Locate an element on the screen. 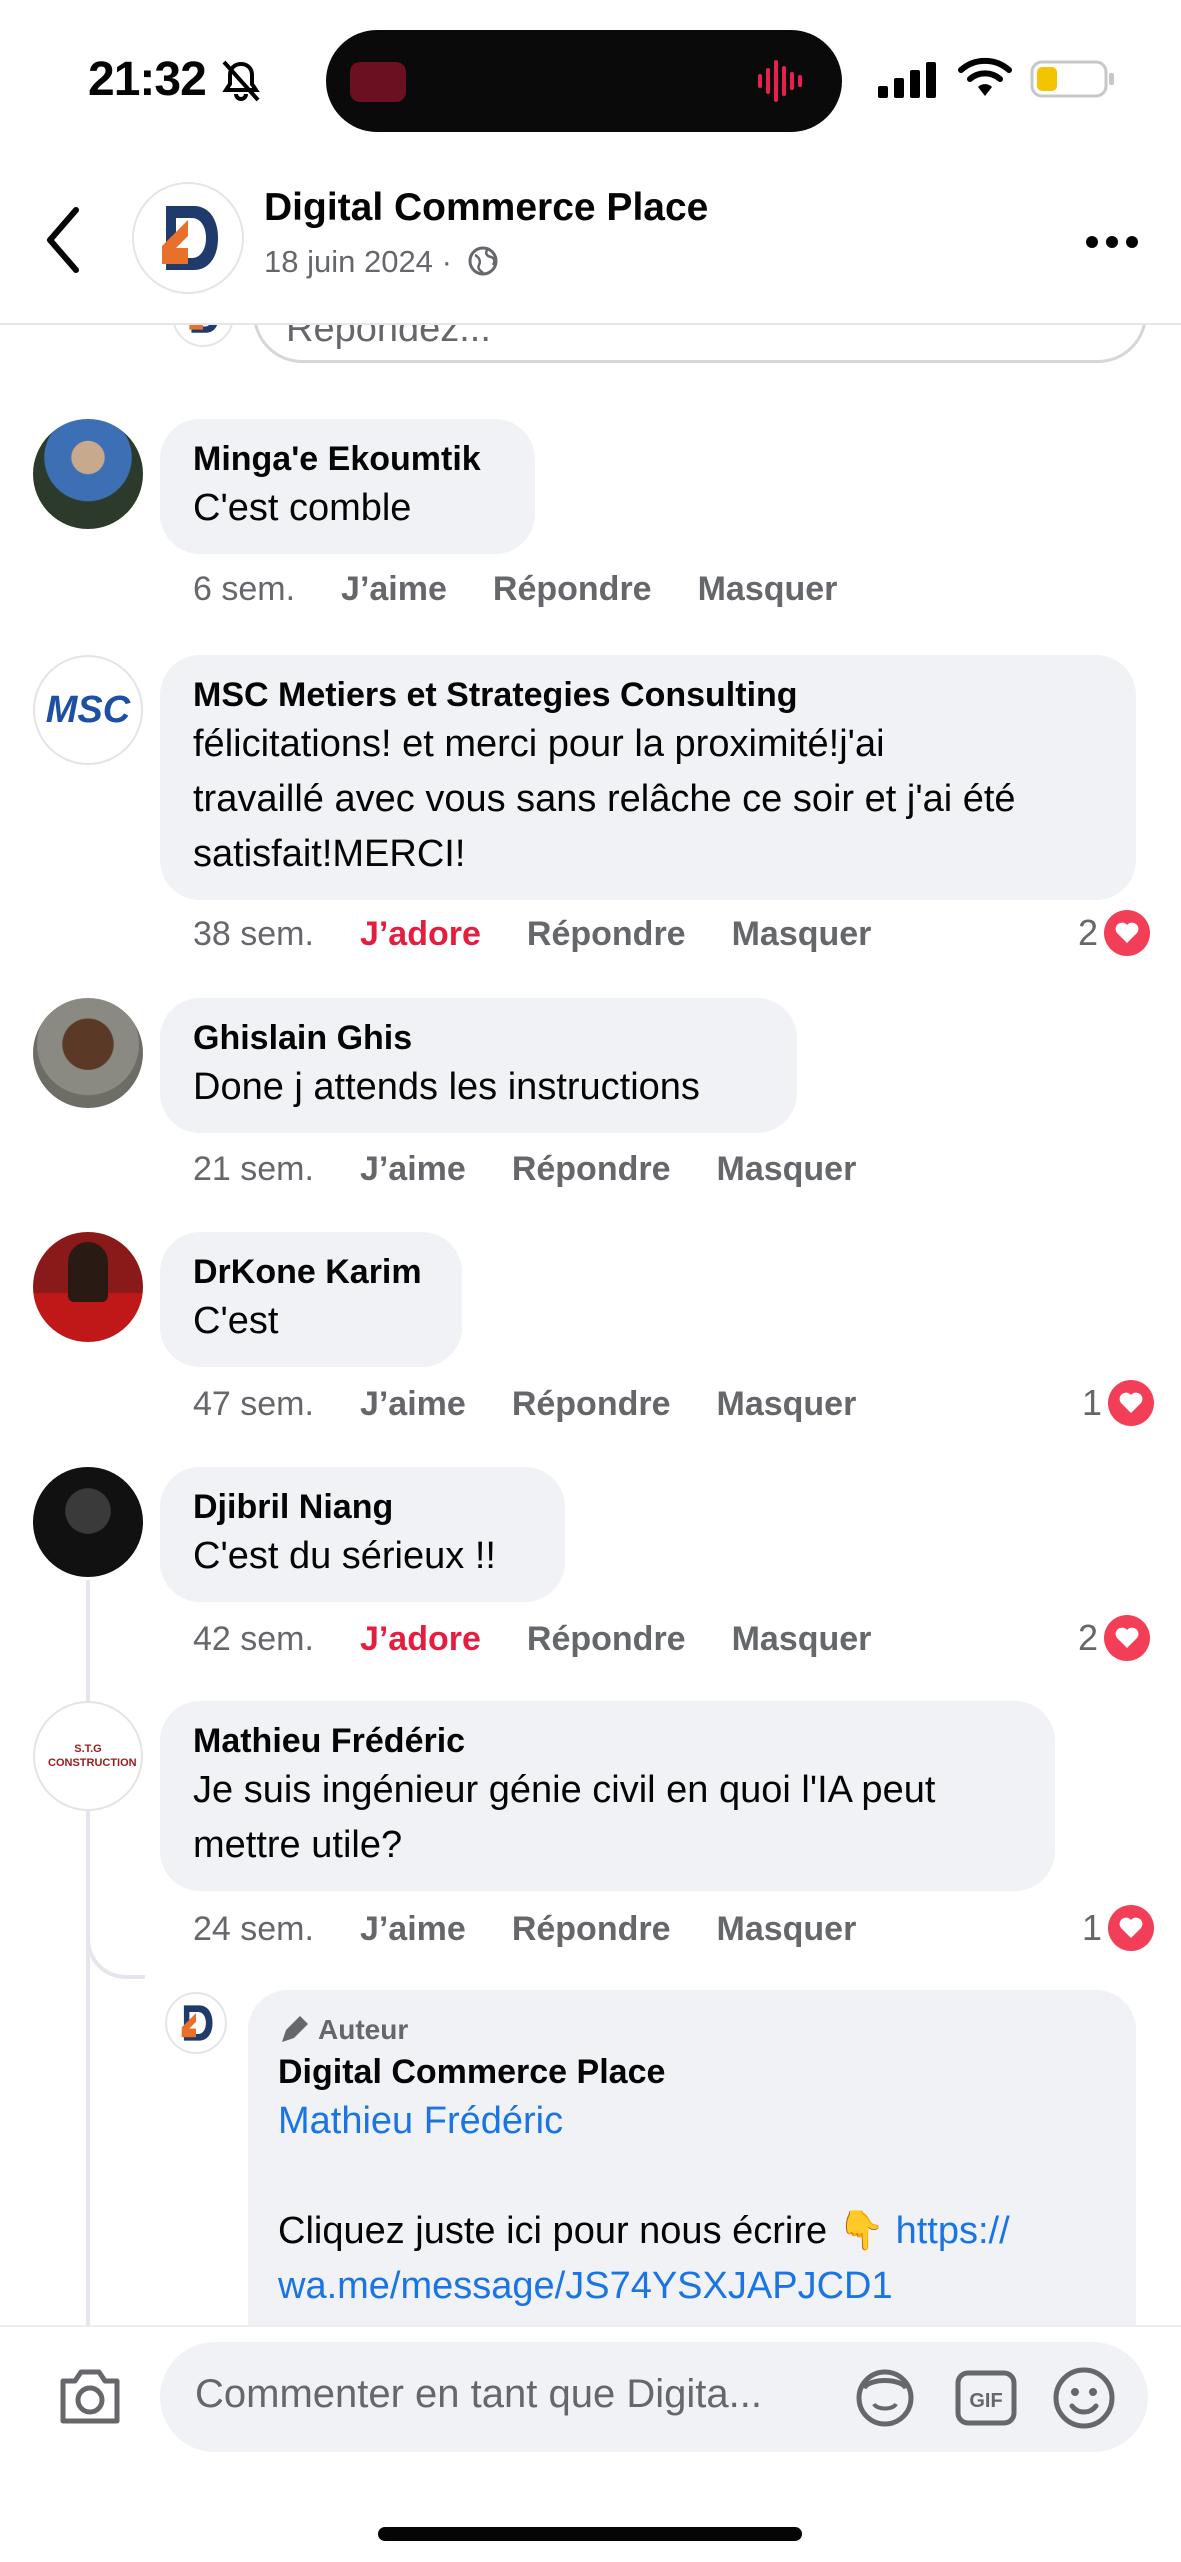 The height and width of the screenshot is (2562, 1181). comment-text: C'est comble is located at coordinates (302, 508).